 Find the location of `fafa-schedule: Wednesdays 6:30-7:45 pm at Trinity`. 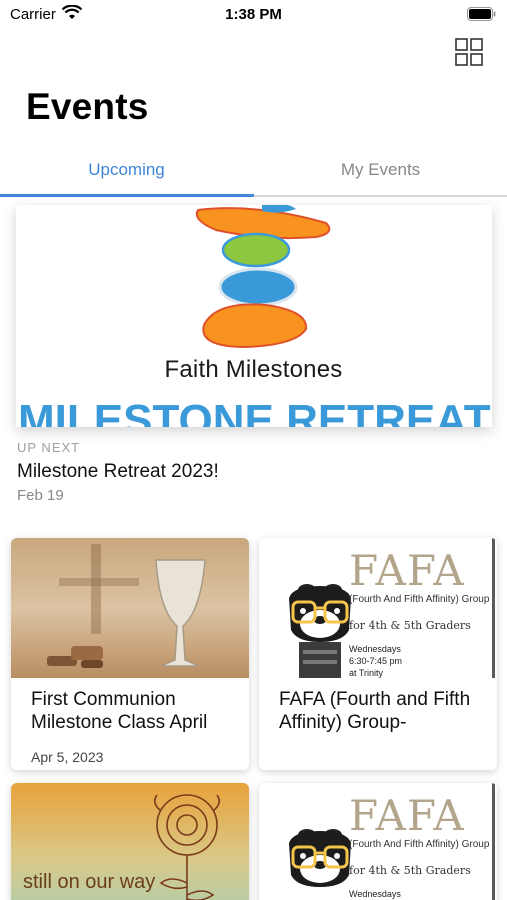

fafa-schedule: Wednesdays 6:30-7:45 pm at Trinity is located at coordinates (375, 660).